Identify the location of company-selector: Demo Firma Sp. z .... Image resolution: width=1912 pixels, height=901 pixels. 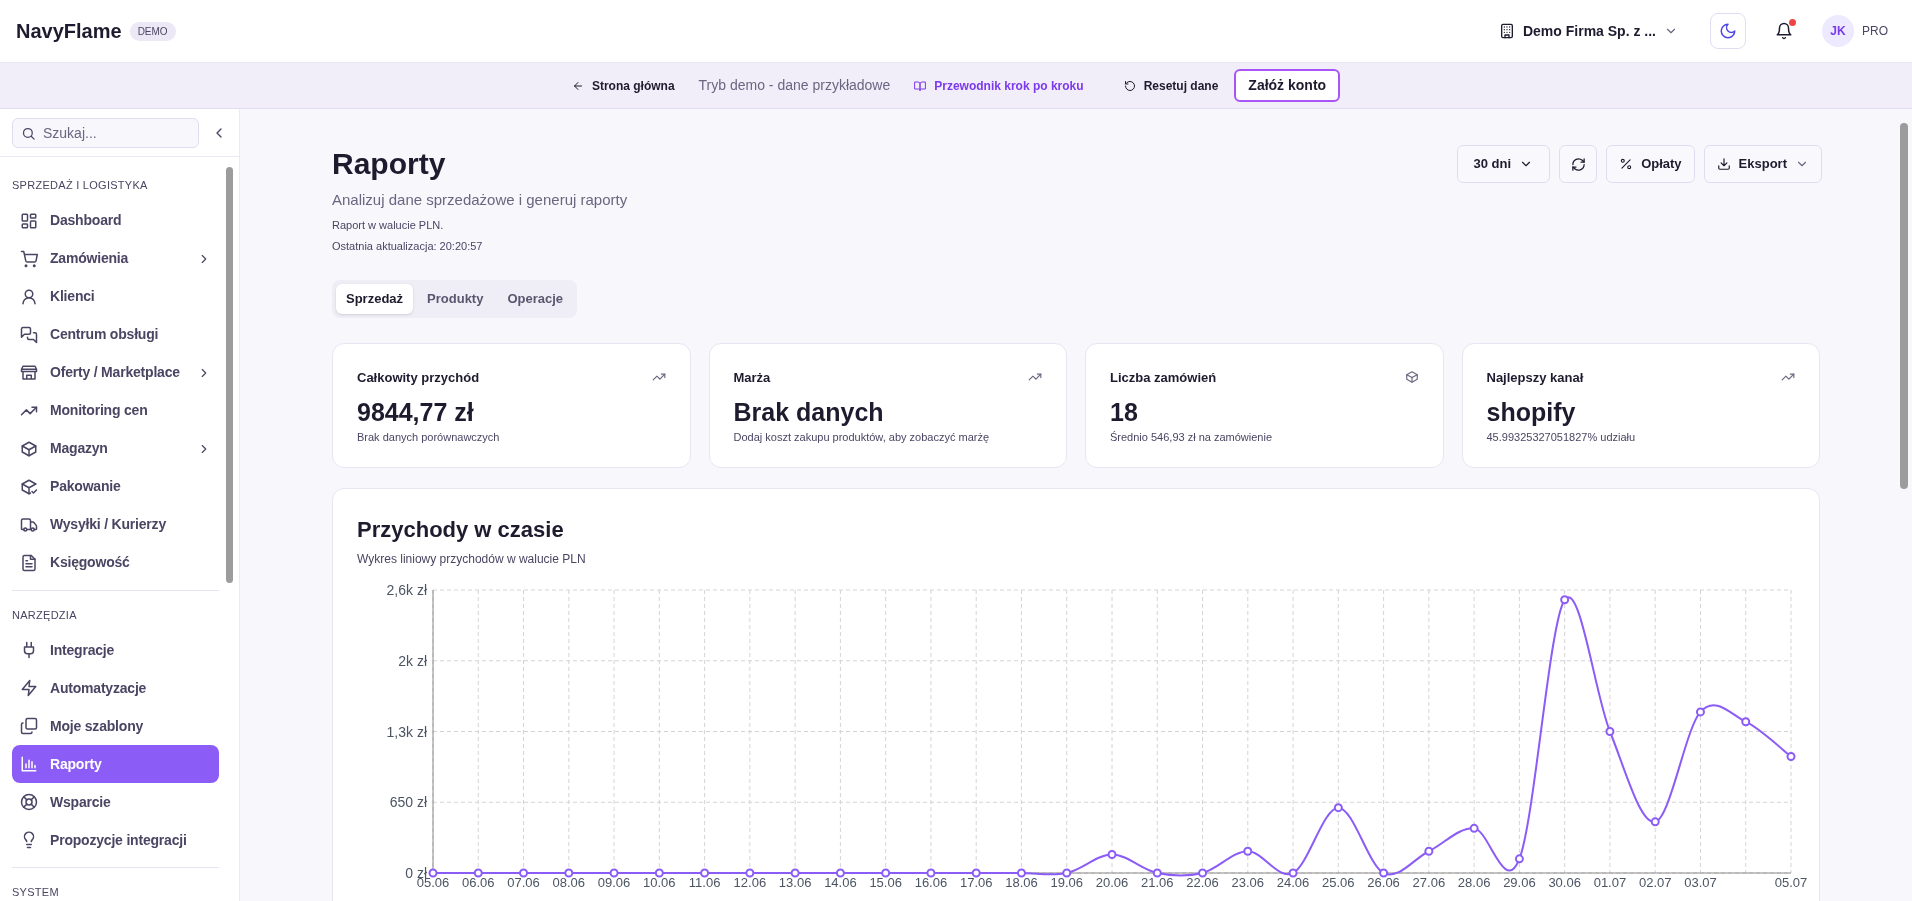
(1588, 31).